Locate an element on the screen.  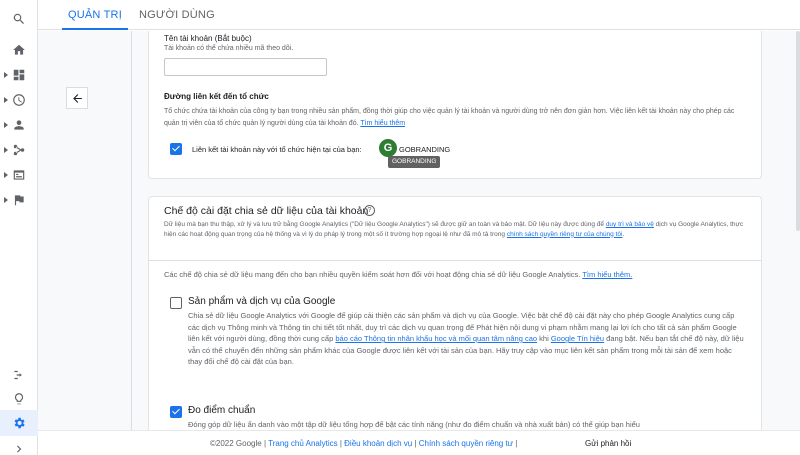
organization-link-title: Đường liên kết đến tổ chức is located at coordinates (216, 96).